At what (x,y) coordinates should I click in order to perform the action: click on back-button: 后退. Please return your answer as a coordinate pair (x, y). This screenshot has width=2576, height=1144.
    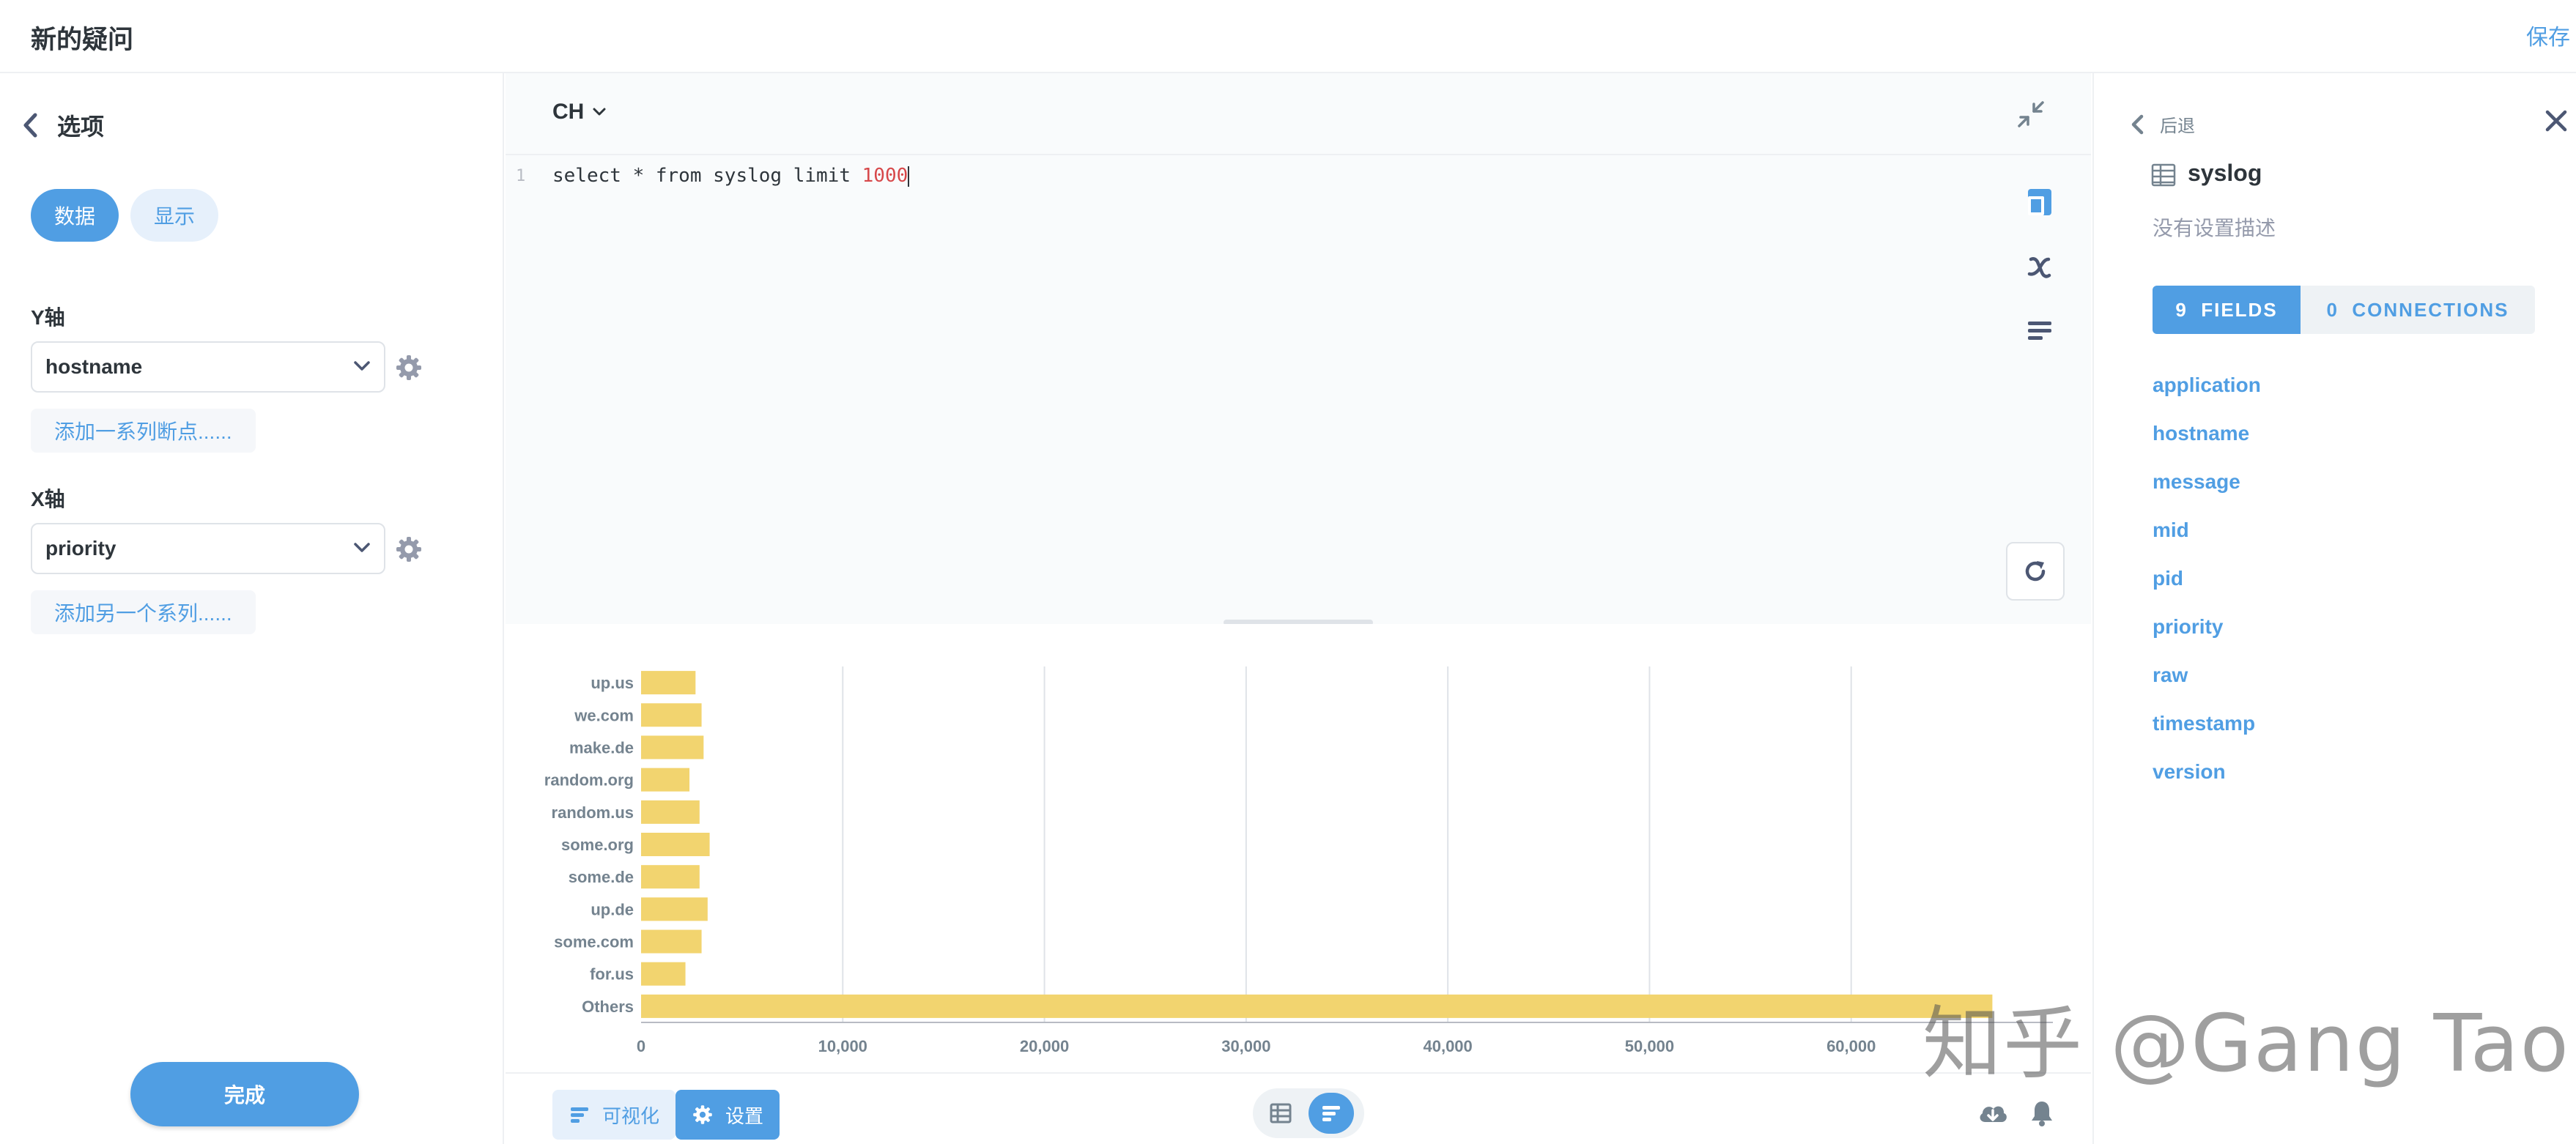
    Looking at the image, I should click on (2163, 124).